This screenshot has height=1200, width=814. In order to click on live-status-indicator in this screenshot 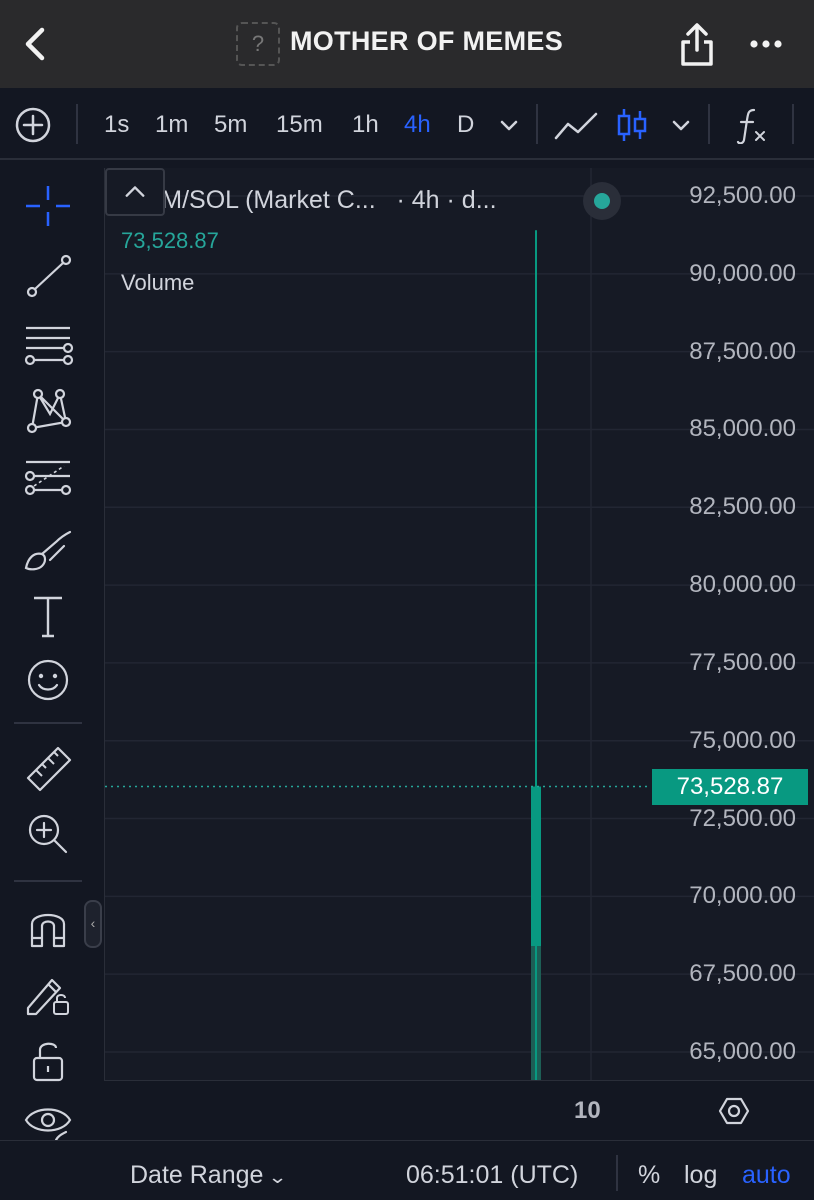, I will do `click(602, 201)`.